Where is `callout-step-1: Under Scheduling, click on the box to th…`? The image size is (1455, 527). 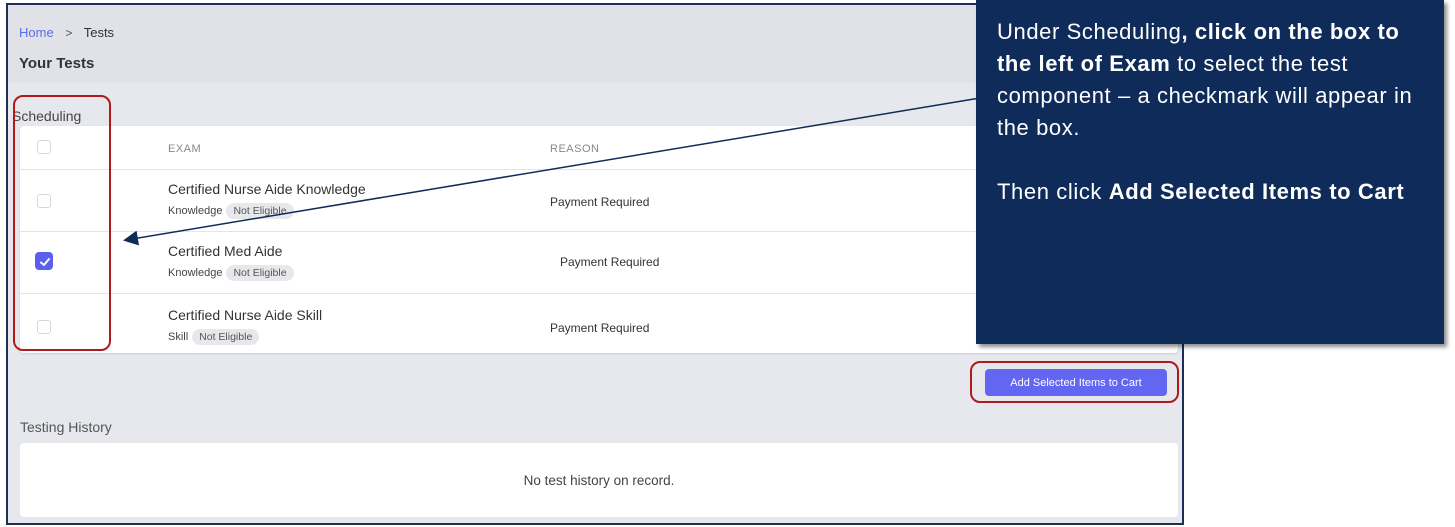
callout-step-1: Under Scheduling, click on the box to th… is located at coordinates (1210, 80).